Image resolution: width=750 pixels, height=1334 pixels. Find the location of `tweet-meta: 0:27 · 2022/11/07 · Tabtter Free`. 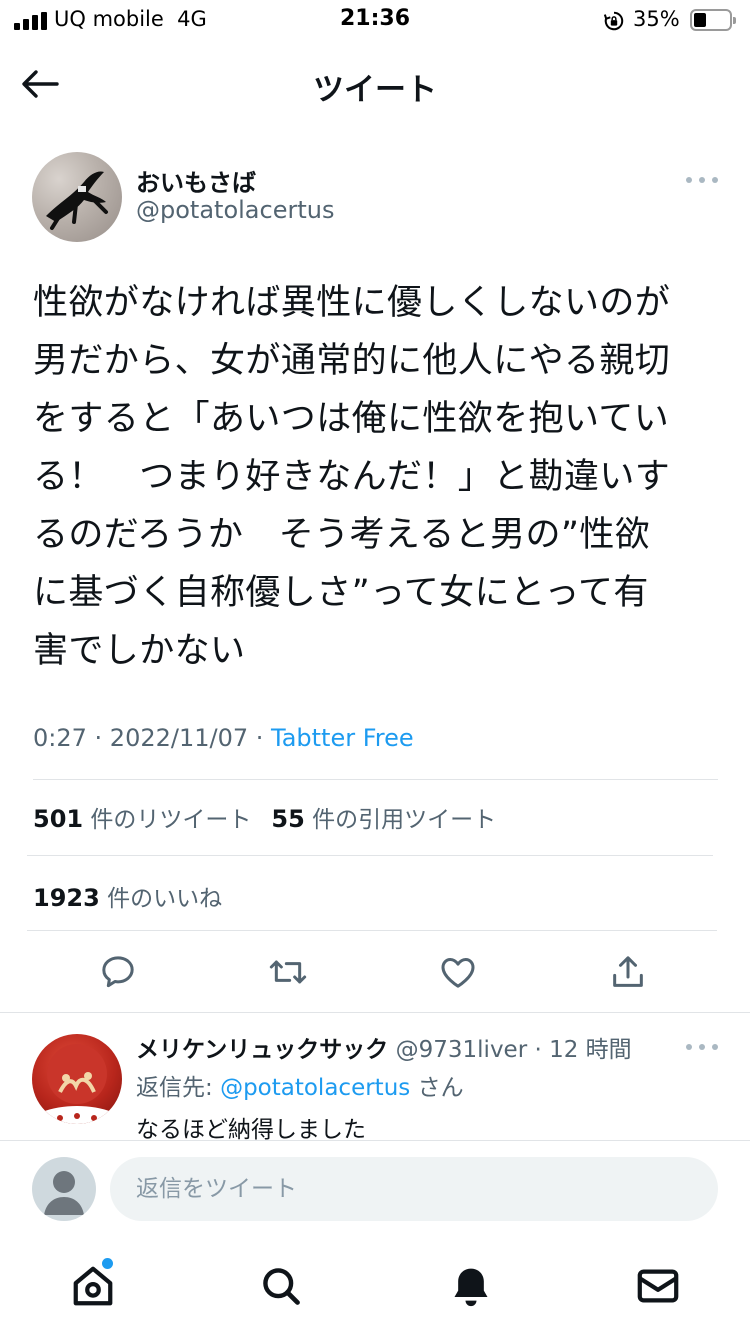

tweet-meta: 0:27 · 2022/11/07 · Tabtter Free is located at coordinates (223, 738).